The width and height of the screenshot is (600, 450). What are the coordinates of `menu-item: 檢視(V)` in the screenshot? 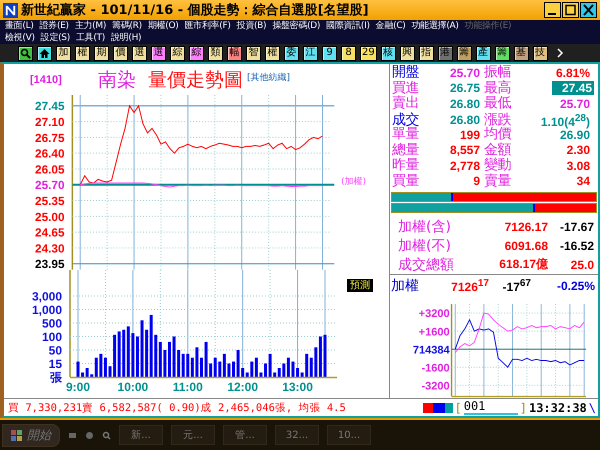 It's located at (22, 38).